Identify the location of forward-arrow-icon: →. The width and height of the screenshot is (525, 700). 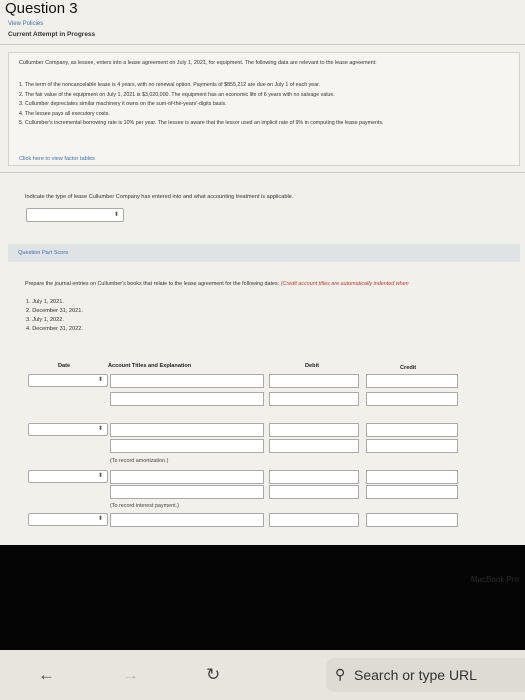
(130, 674).